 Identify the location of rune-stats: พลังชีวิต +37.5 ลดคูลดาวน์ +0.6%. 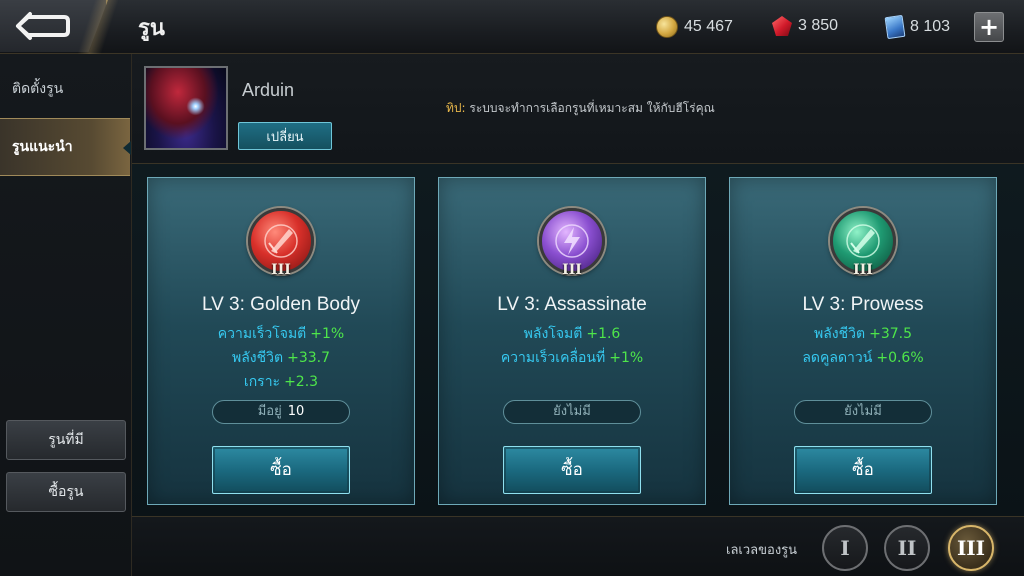
(863, 347).